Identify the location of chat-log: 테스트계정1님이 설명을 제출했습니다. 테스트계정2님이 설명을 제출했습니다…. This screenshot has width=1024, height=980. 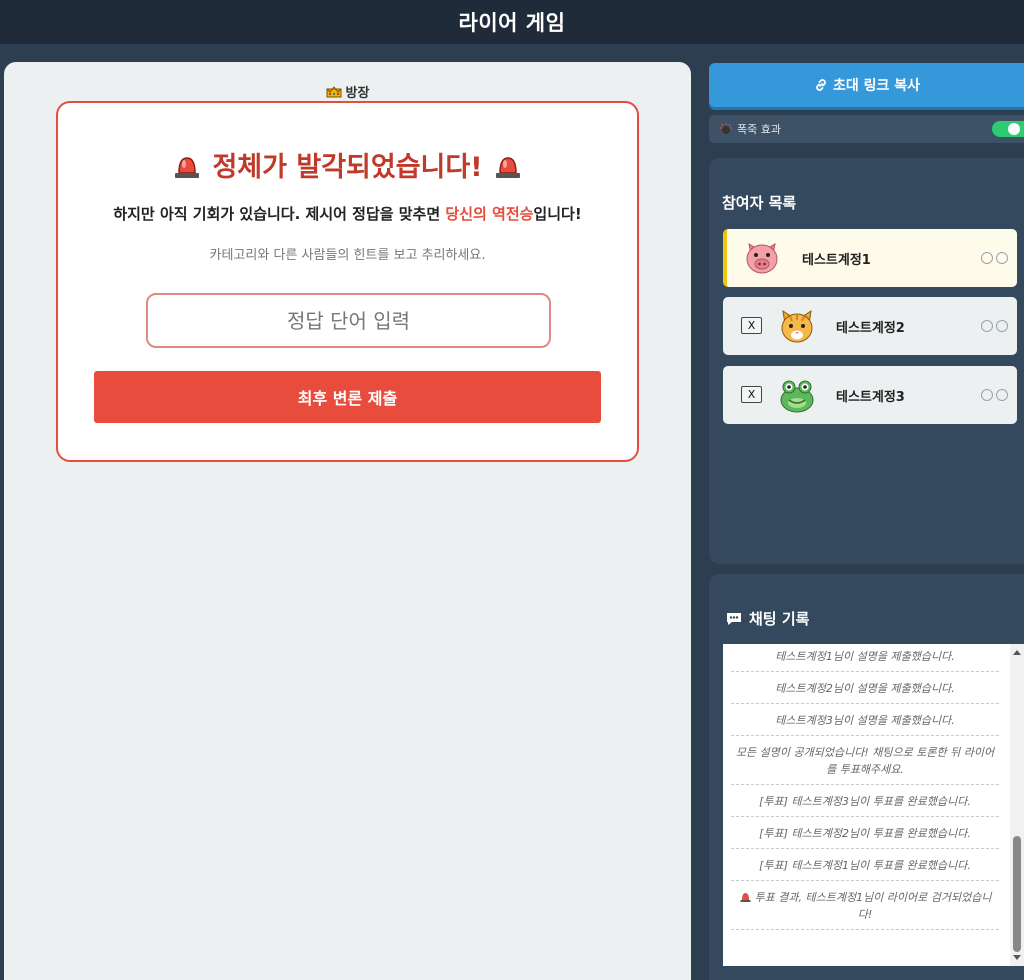
(873, 805).